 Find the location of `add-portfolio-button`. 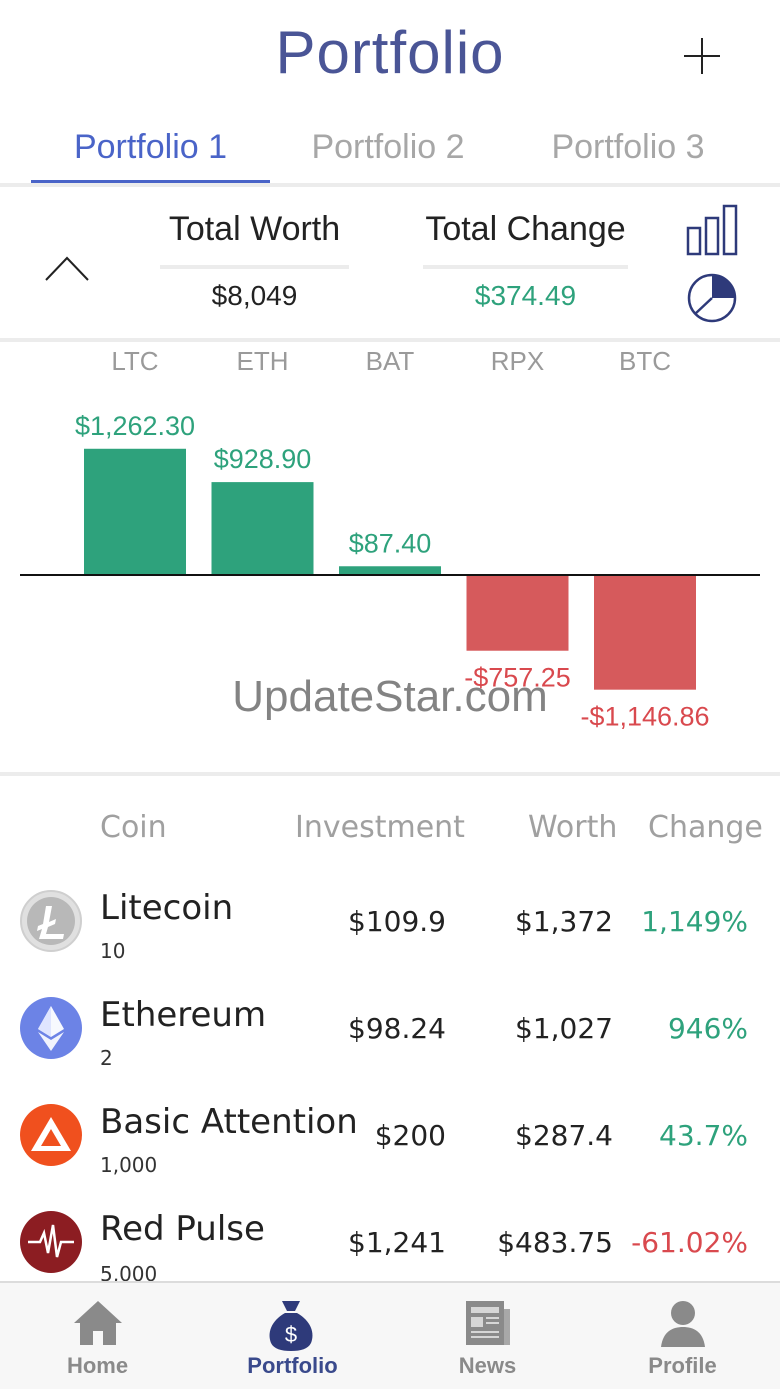

add-portfolio-button is located at coordinates (702, 56).